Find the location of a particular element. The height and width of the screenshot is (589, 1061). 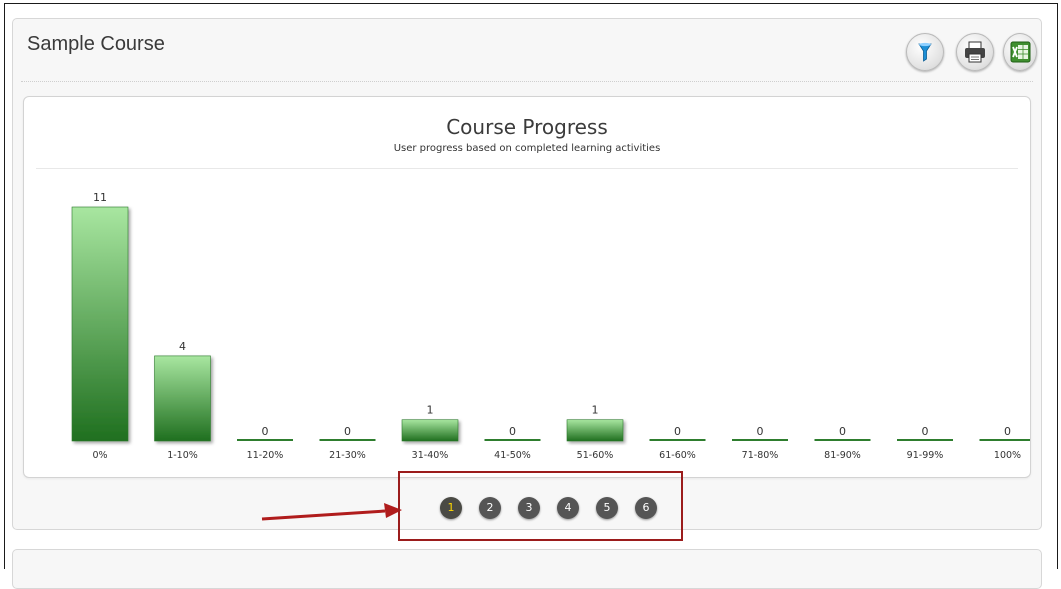

next-panel is located at coordinates (527, 569).